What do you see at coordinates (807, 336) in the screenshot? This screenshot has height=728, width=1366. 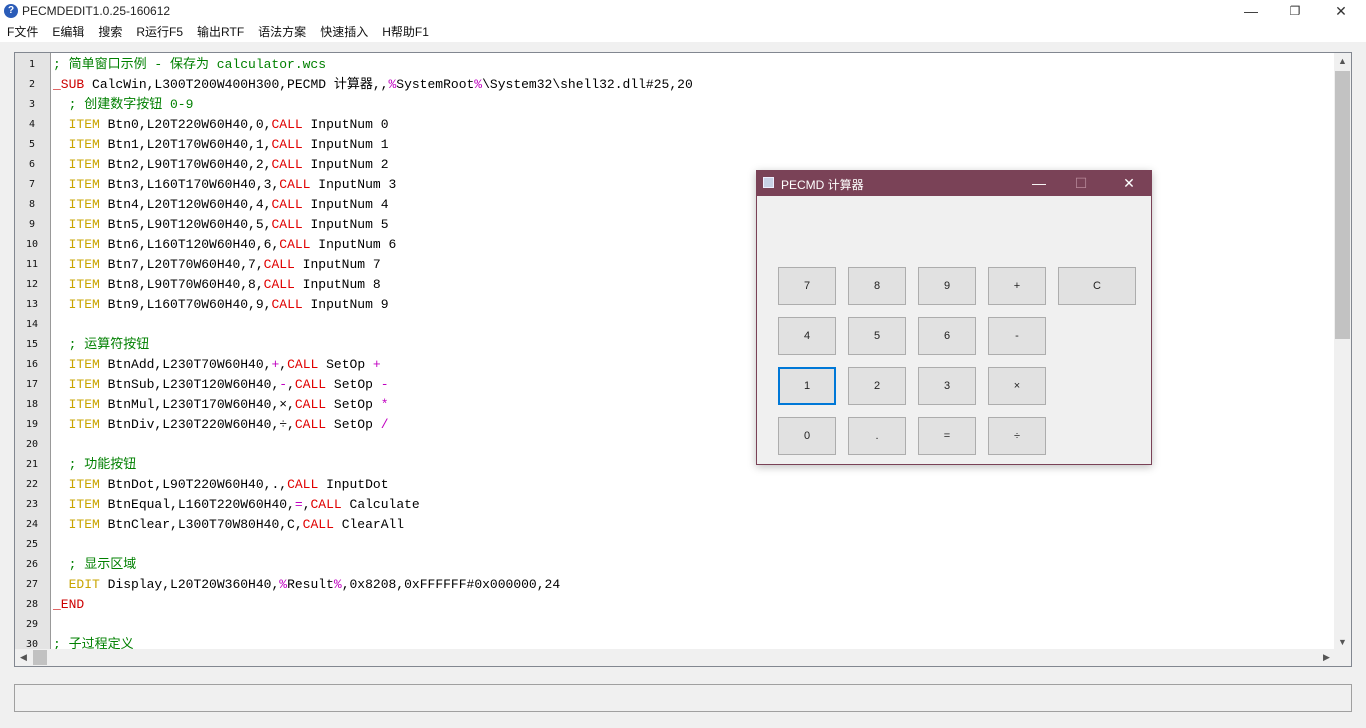 I see `calc-button-4: 4` at bounding box center [807, 336].